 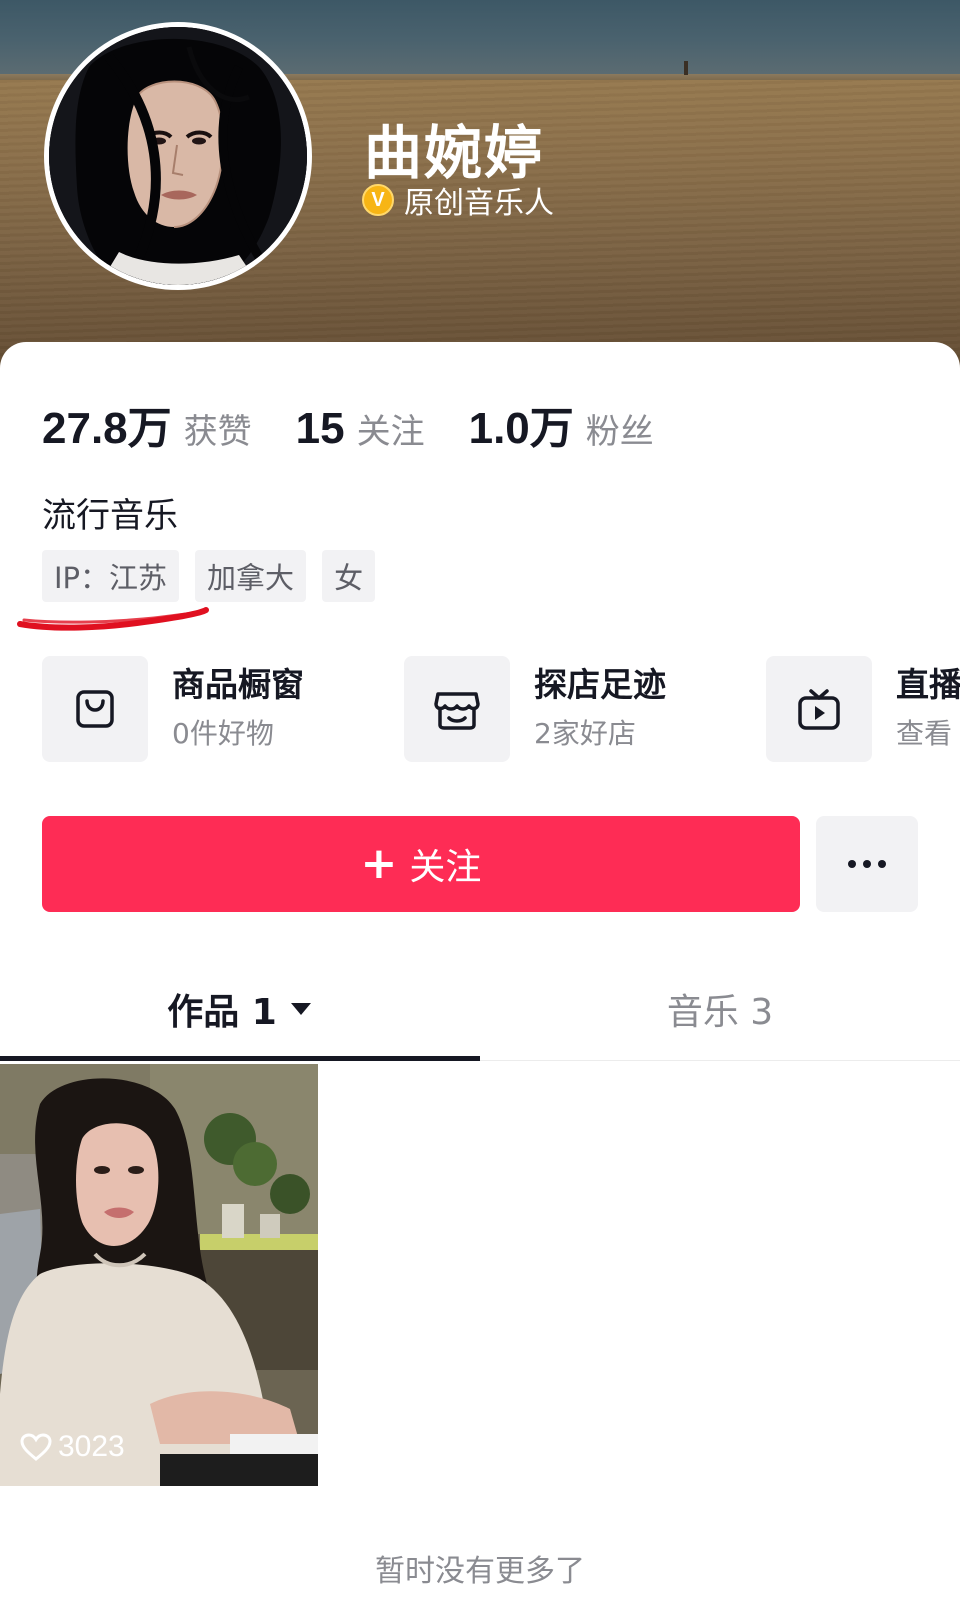 I want to click on stat-followers-value: 1.0万, so click(x=521, y=428).